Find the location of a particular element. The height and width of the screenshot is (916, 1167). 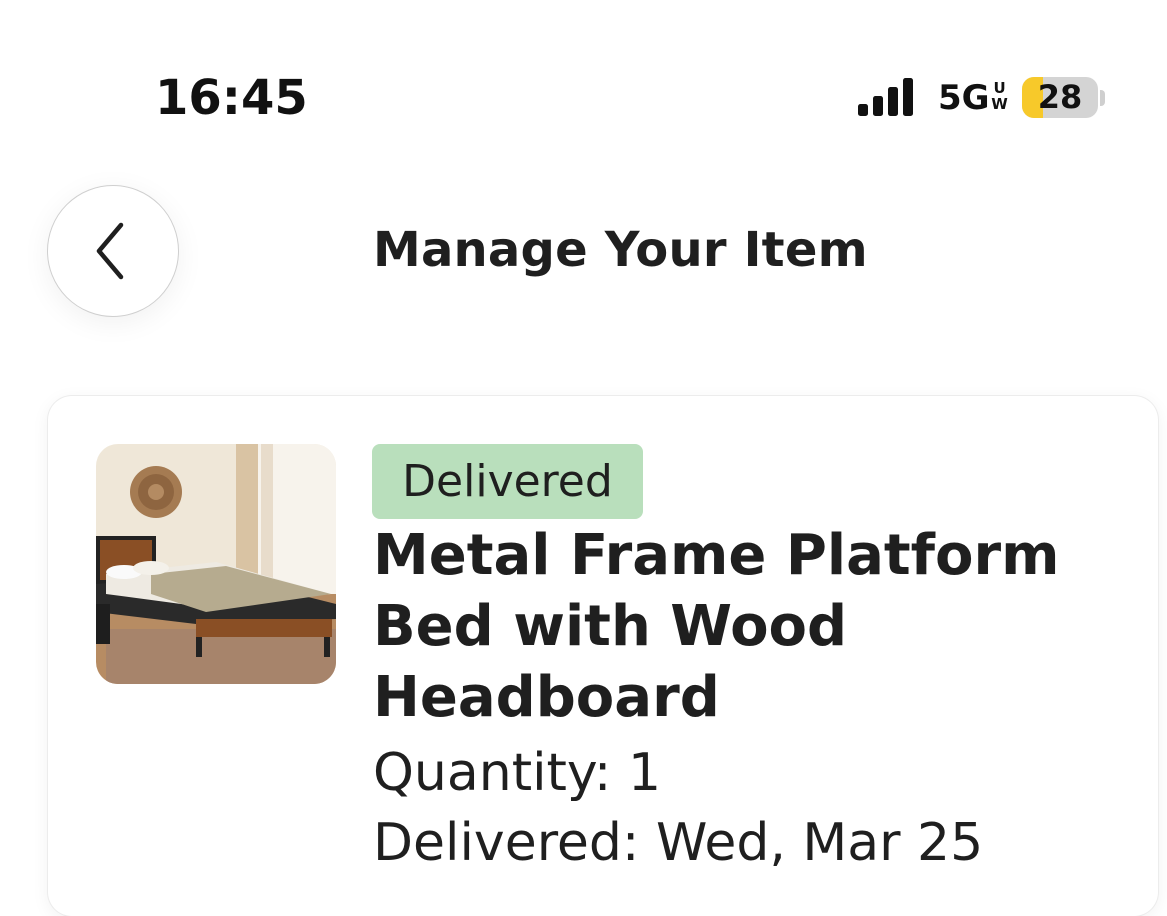

product-image is located at coordinates (216, 564).